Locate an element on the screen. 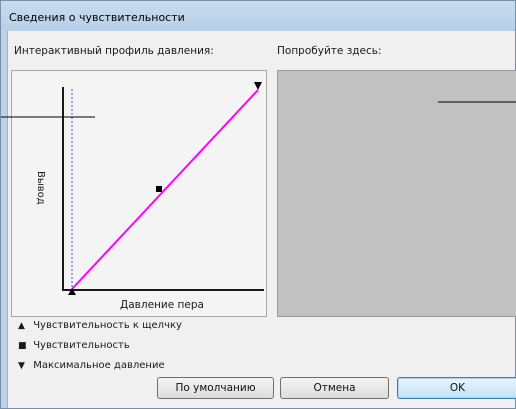  ok-button: OK is located at coordinates (456, 388).